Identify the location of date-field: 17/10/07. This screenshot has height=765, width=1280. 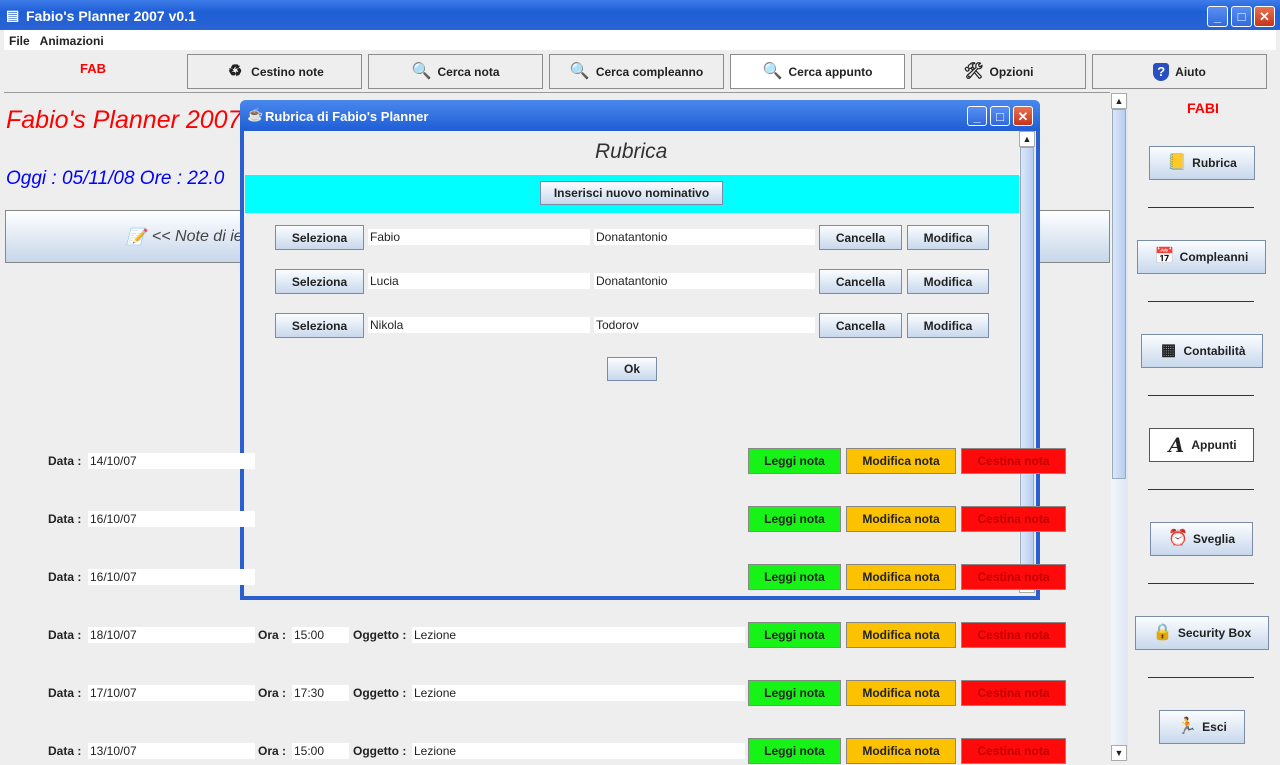
(171, 693).